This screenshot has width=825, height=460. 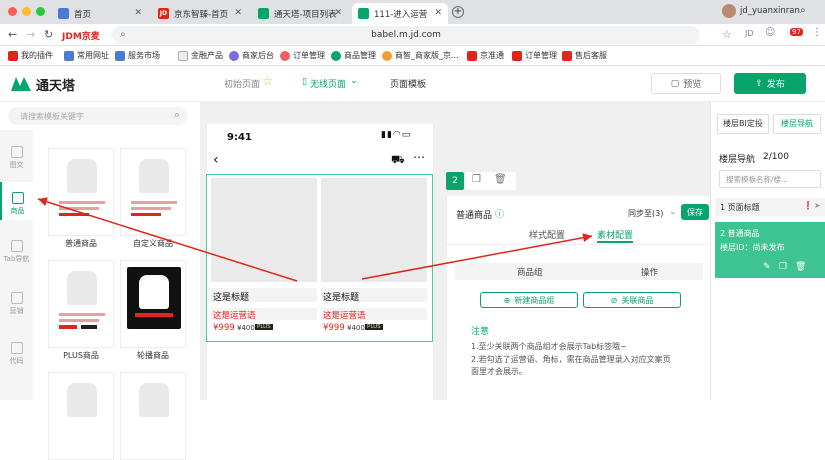 I want to click on tab-label: 111-进入运营, so click(x=401, y=14).